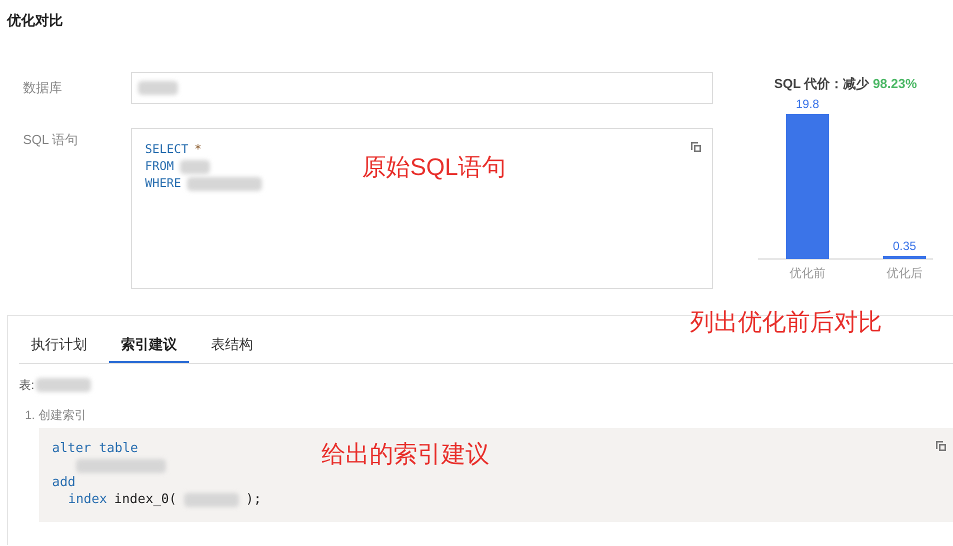  I want to click on cost-summary: SQL 代价：减少 98.23%, so click(845, 84).